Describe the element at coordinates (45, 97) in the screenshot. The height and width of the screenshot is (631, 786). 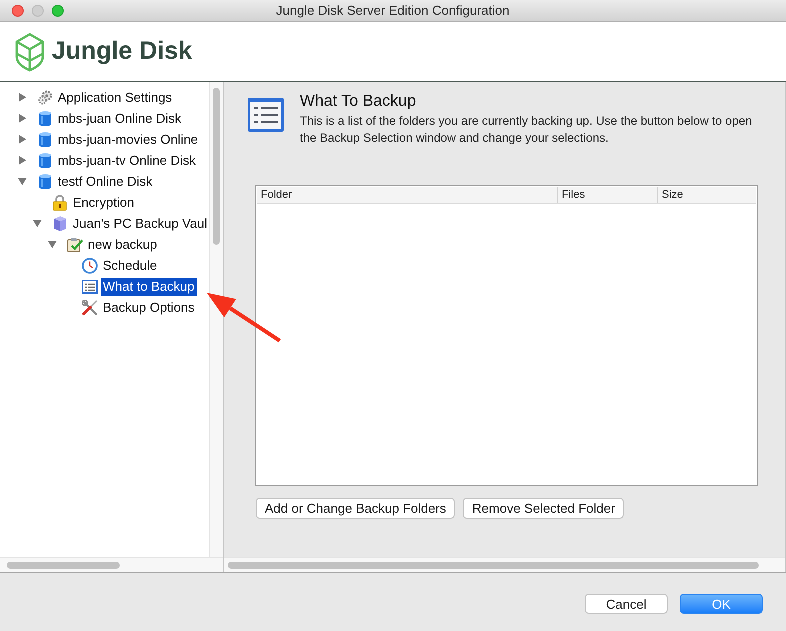
I see `gears-icon` at that location.